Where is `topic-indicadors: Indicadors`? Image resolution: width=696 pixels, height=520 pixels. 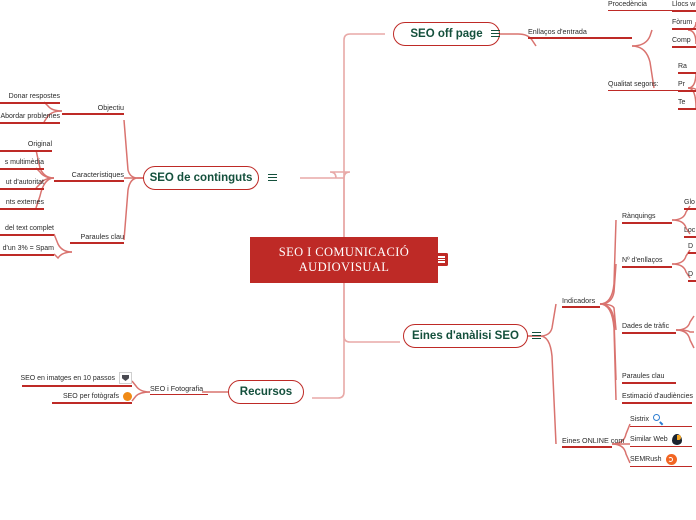 topic-indicadors: Indicadors is located at coordinates (581, 302).